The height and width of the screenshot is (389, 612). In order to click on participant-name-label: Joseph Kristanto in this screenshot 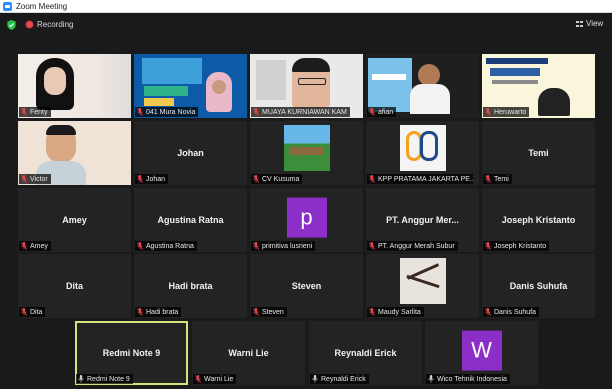, I will do `click(520, 246)`.